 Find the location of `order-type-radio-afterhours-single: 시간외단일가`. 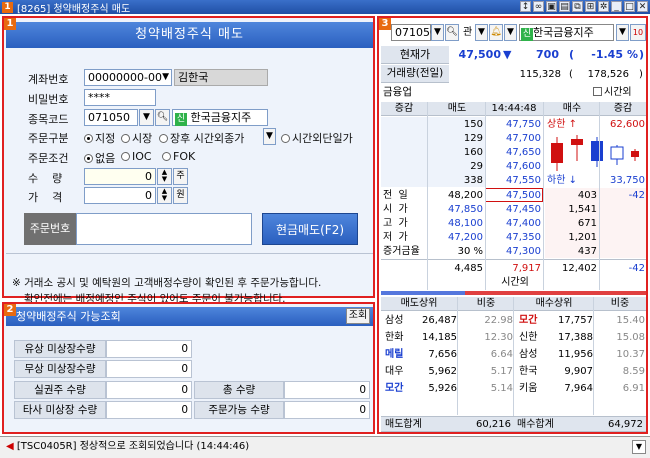

order-type-radio-afterhours-single: 시간외단일가 is located at coordinates (317, 138).